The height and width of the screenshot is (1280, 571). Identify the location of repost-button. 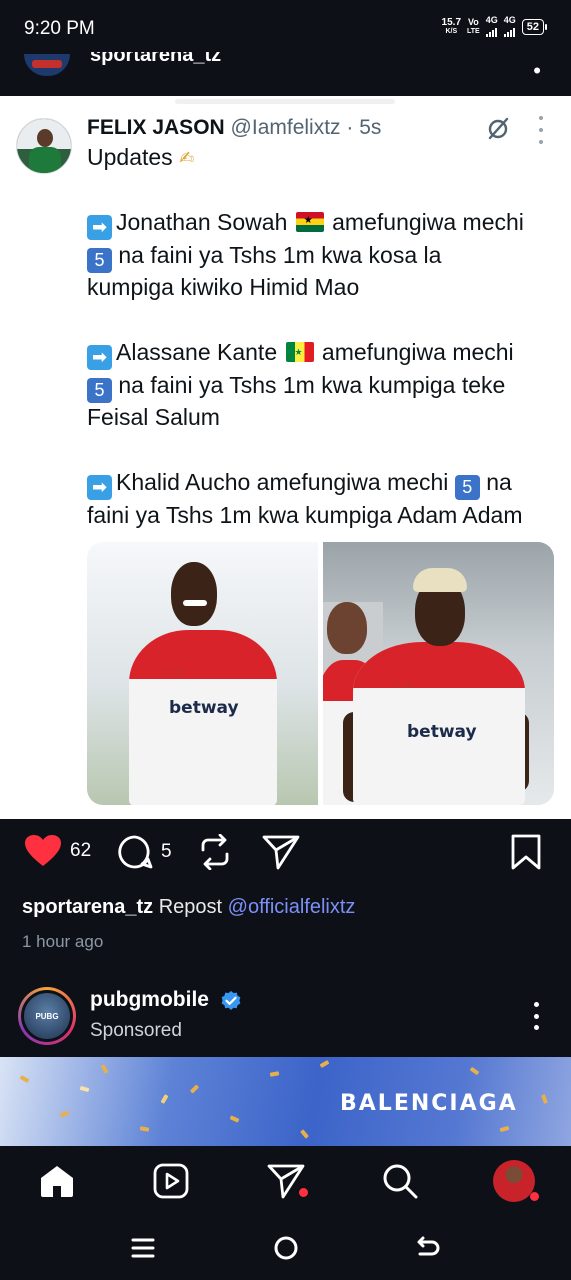
(215, 852).